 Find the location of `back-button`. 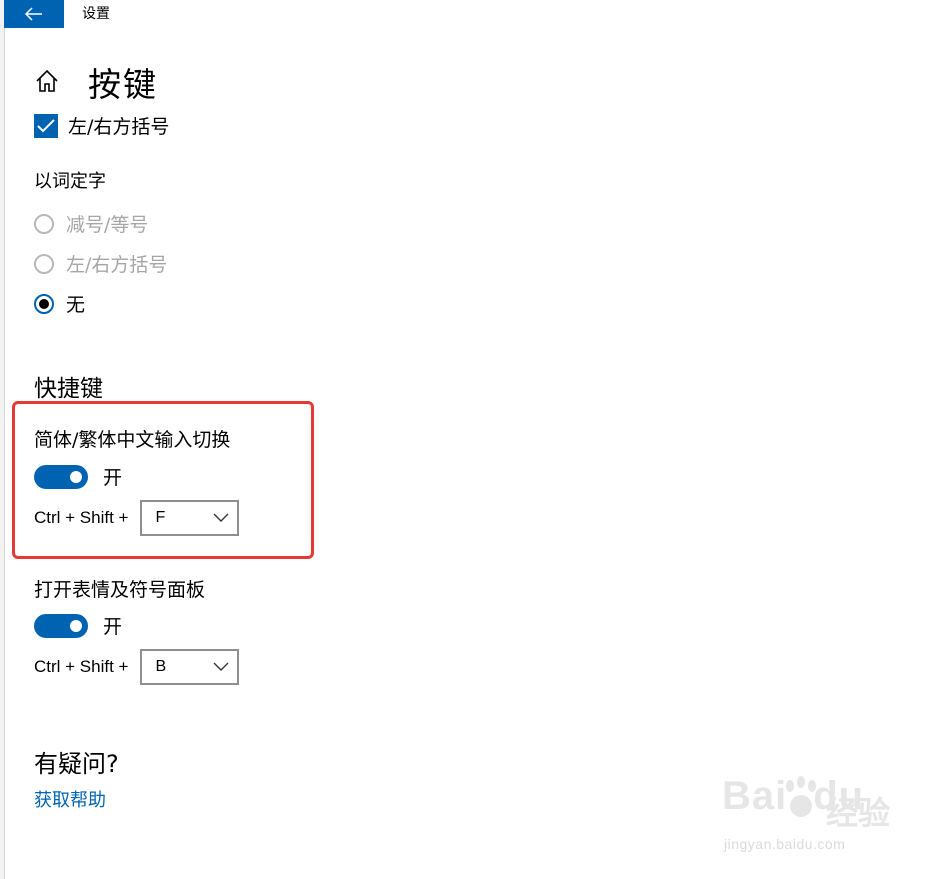

back-button is located at coordinates (34, 14).